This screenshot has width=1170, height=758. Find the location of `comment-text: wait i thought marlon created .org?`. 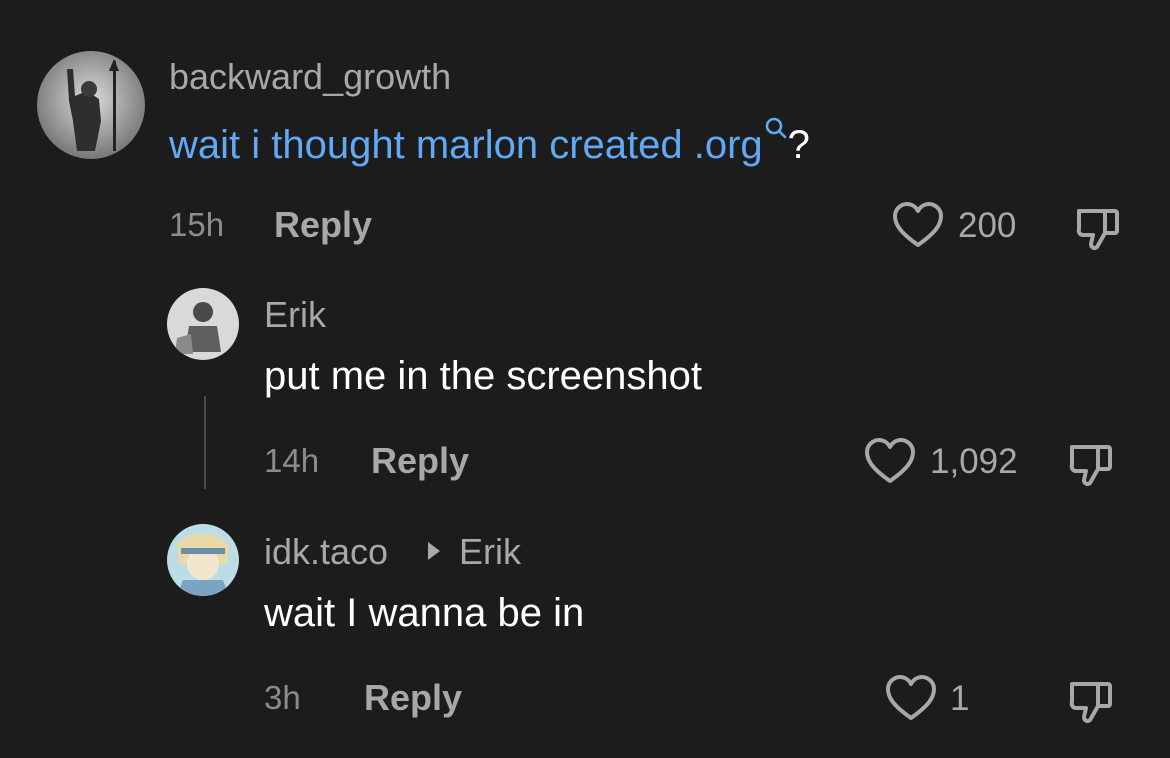

comment-text: wait i thought marlon created .org? is located at coordinates (489, 142).